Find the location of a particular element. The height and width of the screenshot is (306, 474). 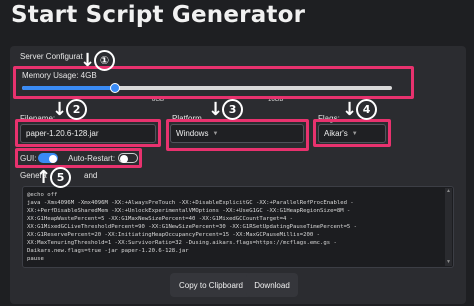

generated-script-label-tail: and is located at coordinates (91, 175).